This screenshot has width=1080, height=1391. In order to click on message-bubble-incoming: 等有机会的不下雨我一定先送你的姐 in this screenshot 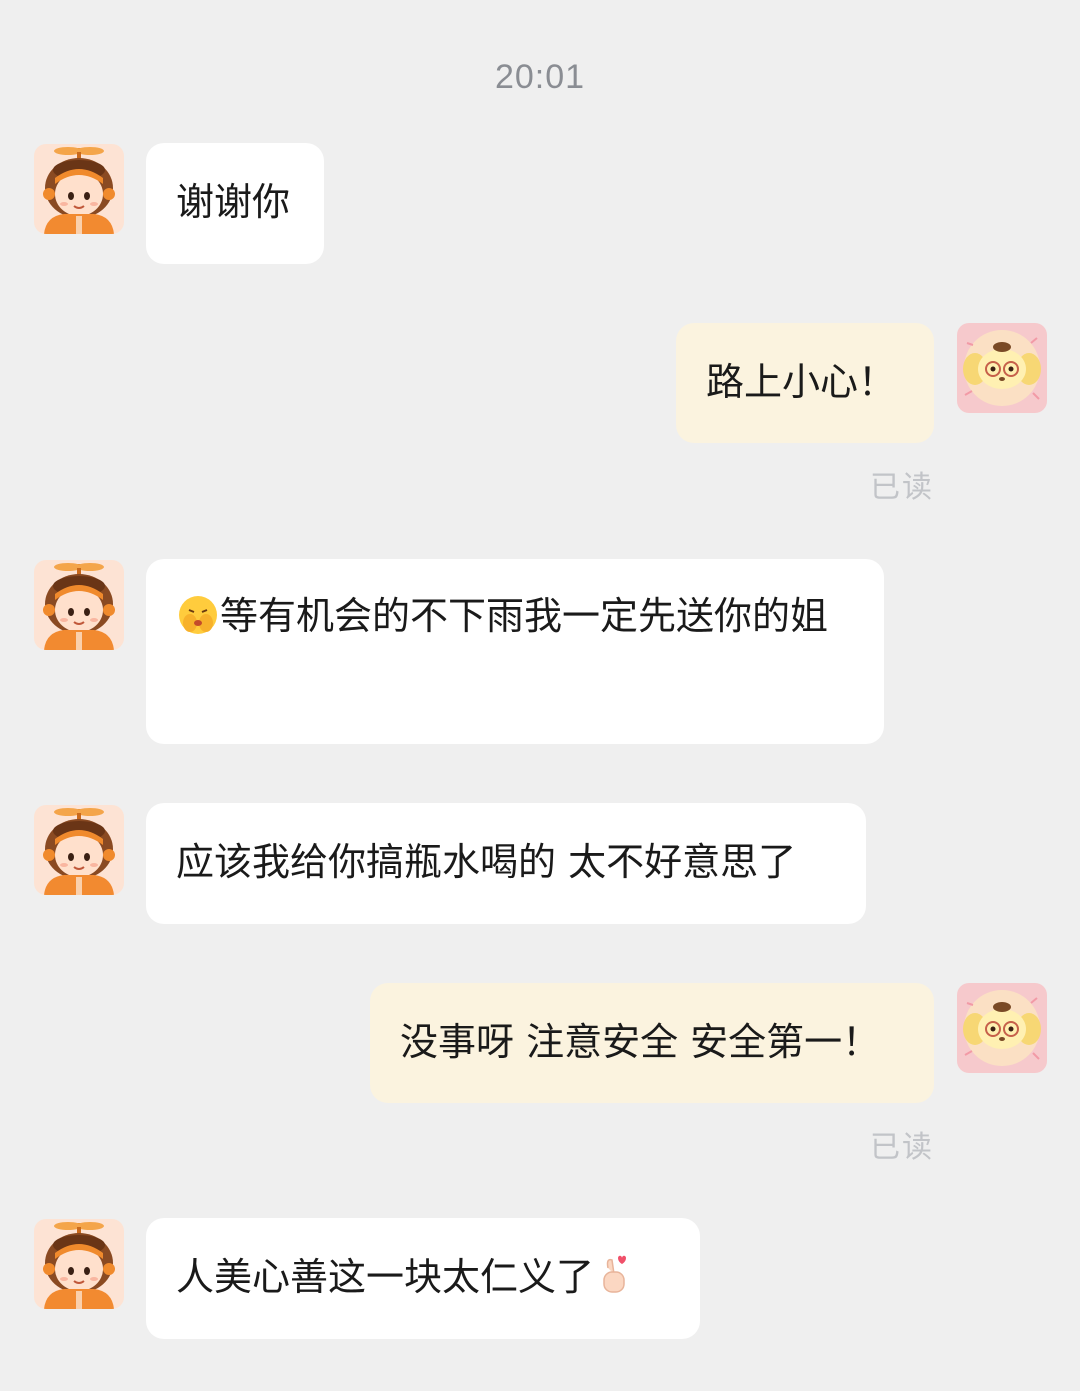, I will do `click(515, 651)`.